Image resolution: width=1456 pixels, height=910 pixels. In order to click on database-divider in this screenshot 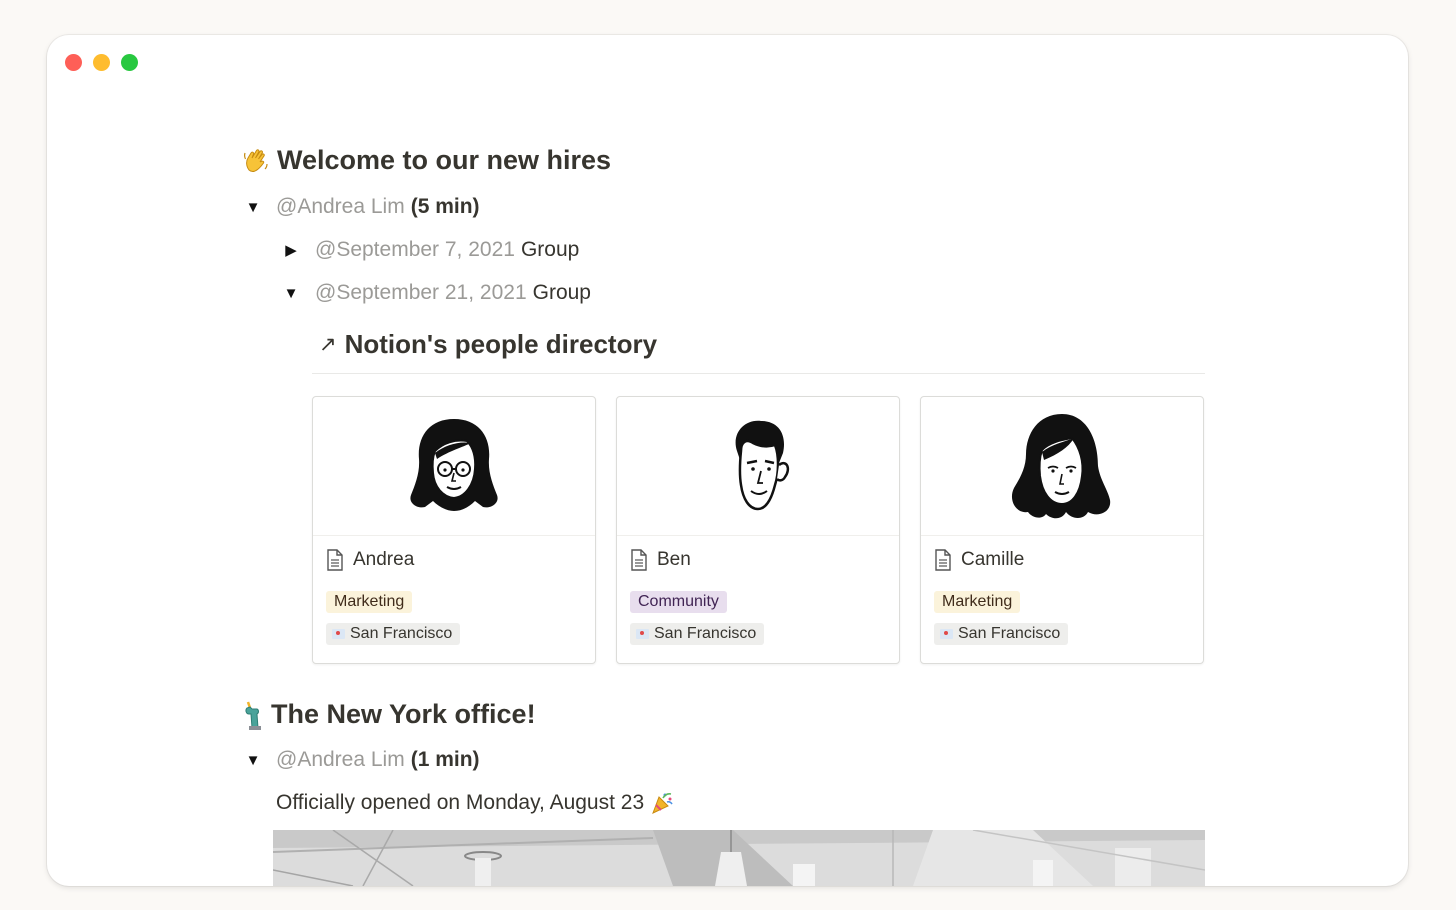, I will do `click(758, 373)`.